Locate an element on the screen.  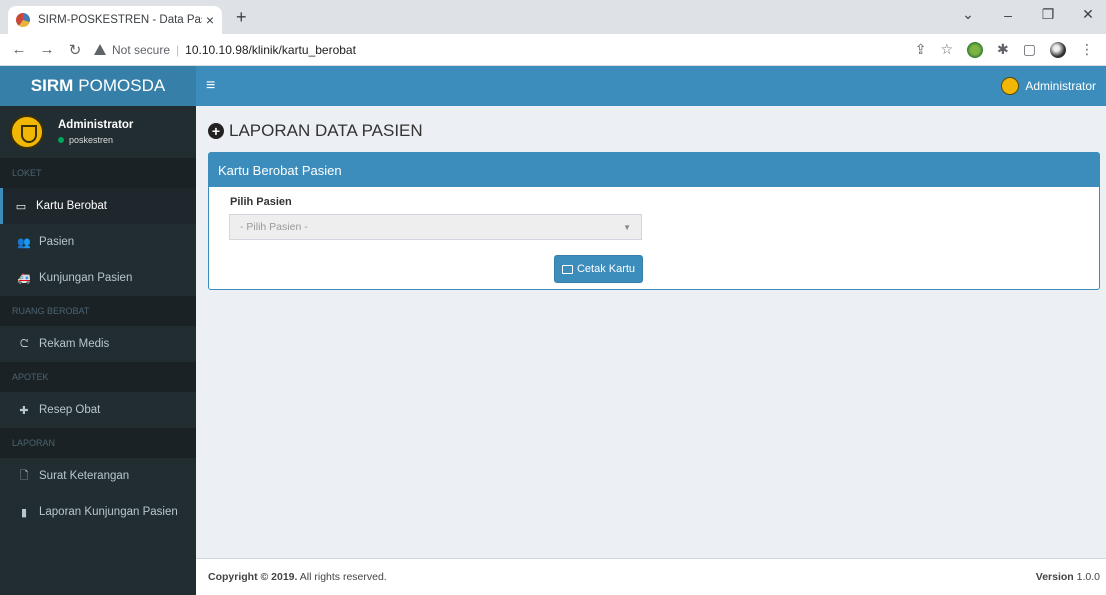
box-title: Kartu Berobat Pasien is located at coordinates (654, 170).